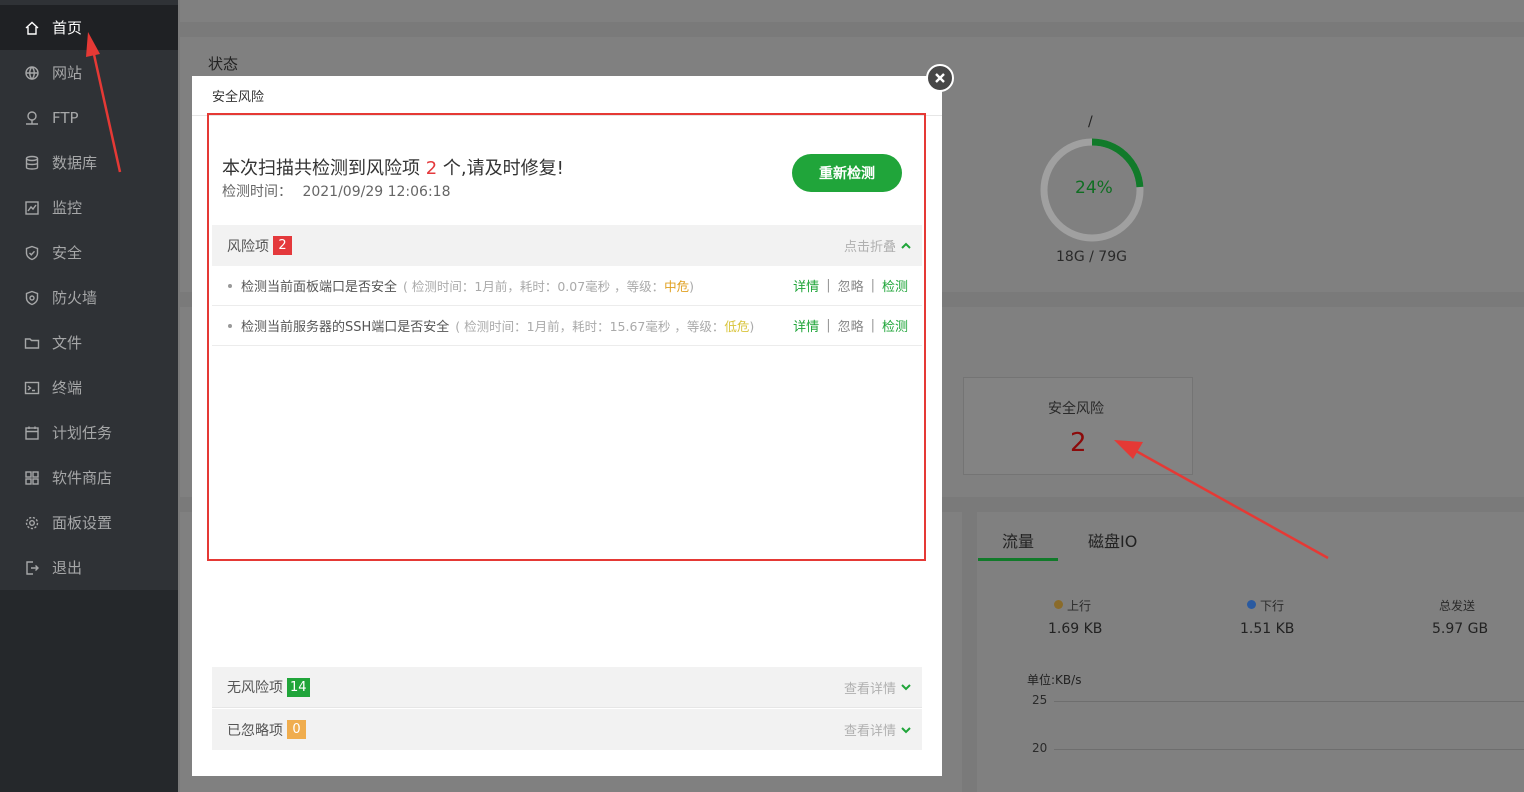 The image size is (1524, 792). I want to click on scan-time-label: 检测时间：, so click(257, 192).